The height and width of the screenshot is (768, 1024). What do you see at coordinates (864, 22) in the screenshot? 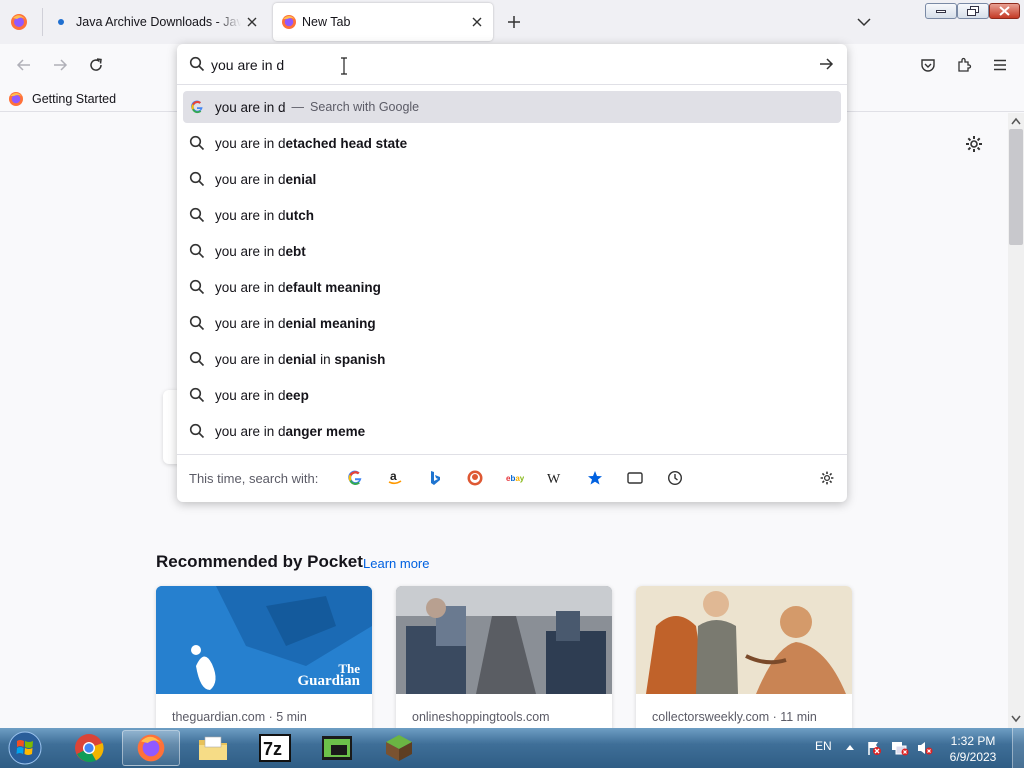
I see `list-all-tabs-chevron-icon` at bounding box center [864, 22].